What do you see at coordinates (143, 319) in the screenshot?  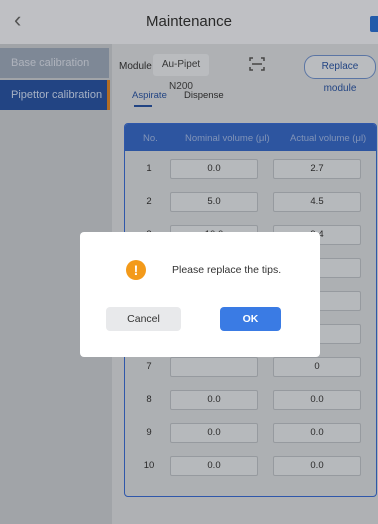 I see `cancel-button: Cancel` at bounding box center [143, 319].